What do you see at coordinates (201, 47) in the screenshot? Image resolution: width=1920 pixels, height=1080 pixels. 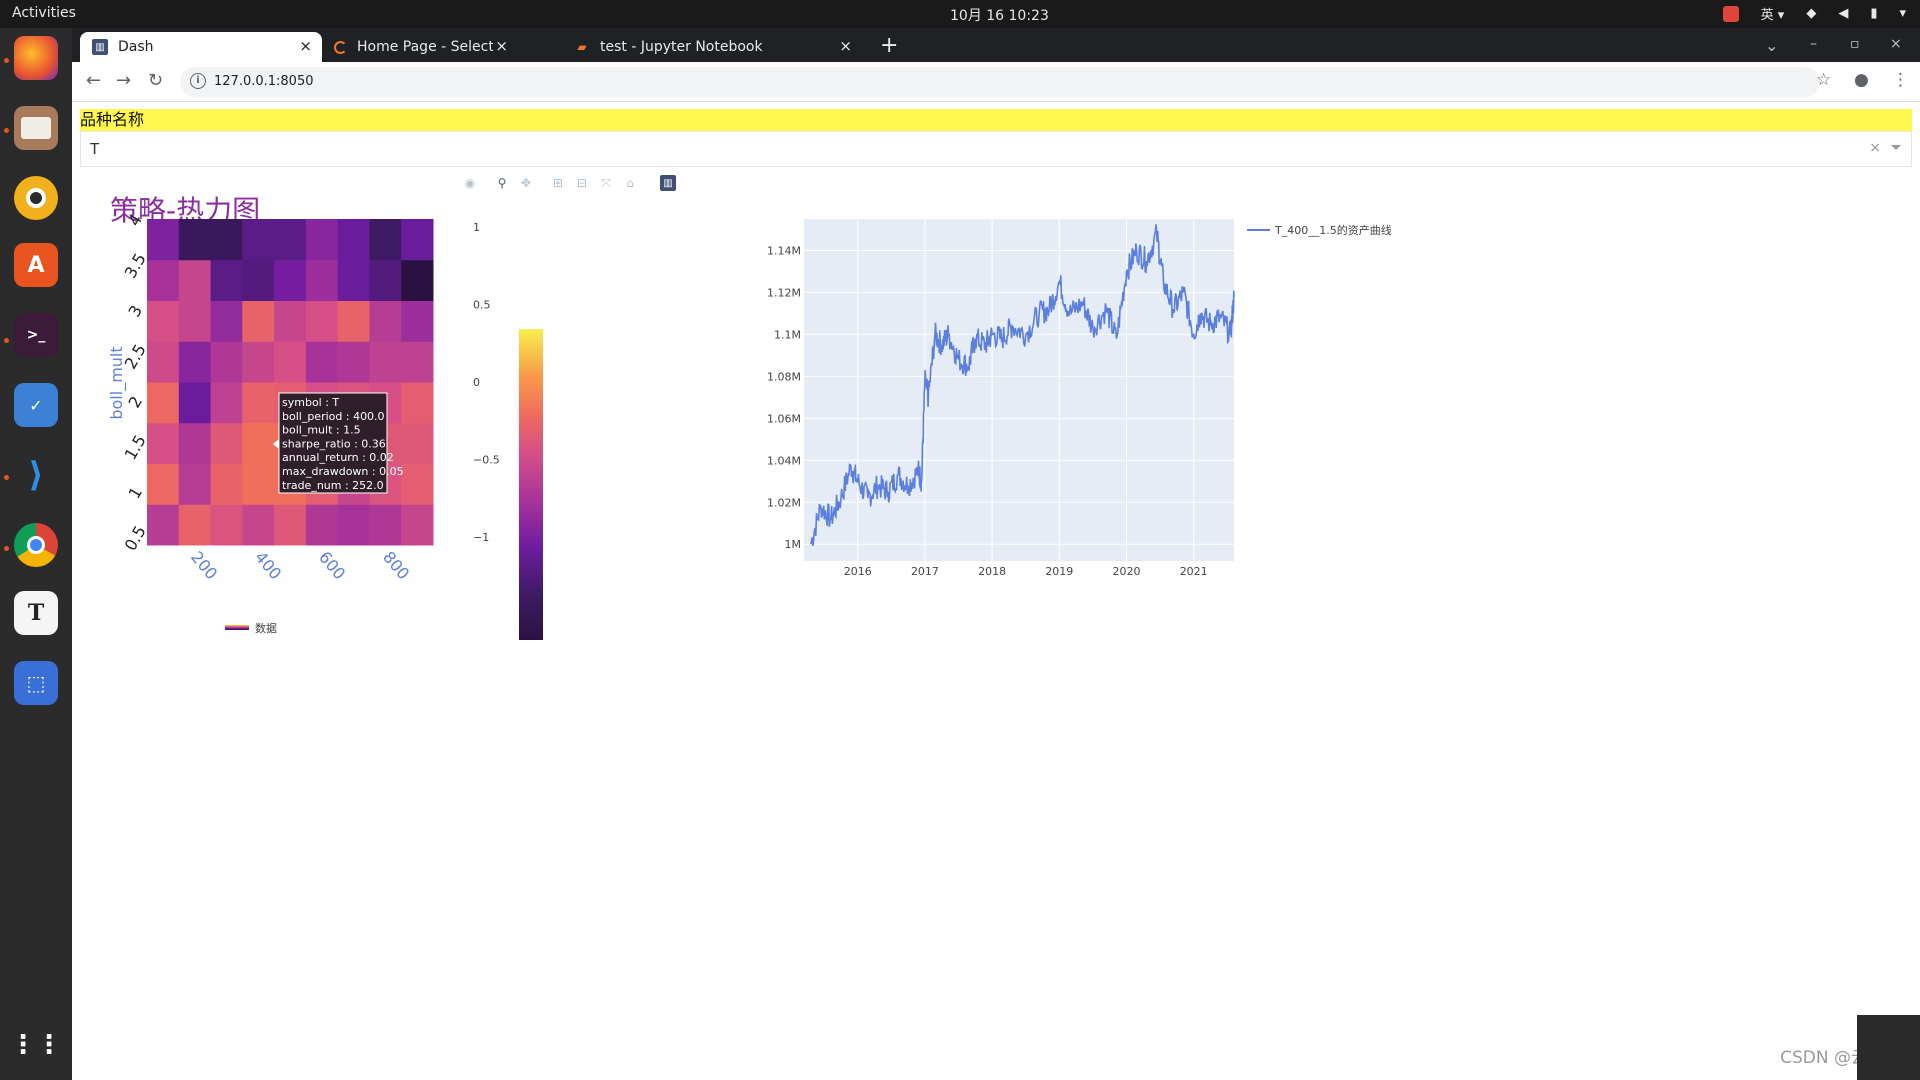 I see `tab-dash: ▥ Dash ×` at bounding box center [201, 47].